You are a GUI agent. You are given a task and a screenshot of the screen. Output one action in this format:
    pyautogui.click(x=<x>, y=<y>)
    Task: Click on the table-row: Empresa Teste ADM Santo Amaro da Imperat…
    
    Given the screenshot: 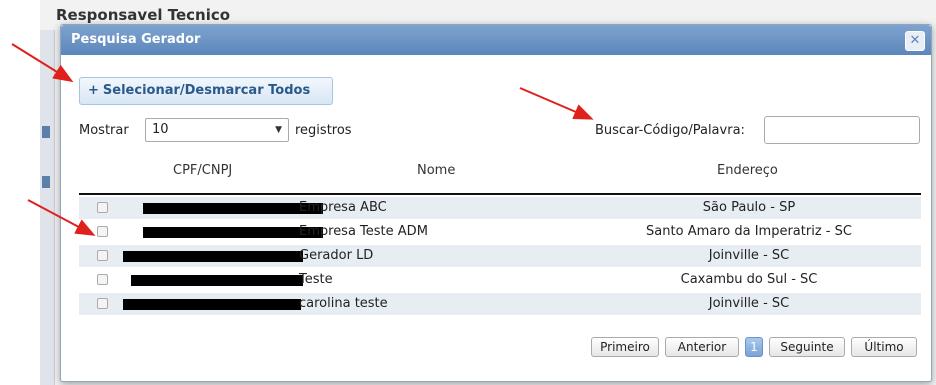 What is the action you would take?
    pyautogui.click(x=500, y=232)
    